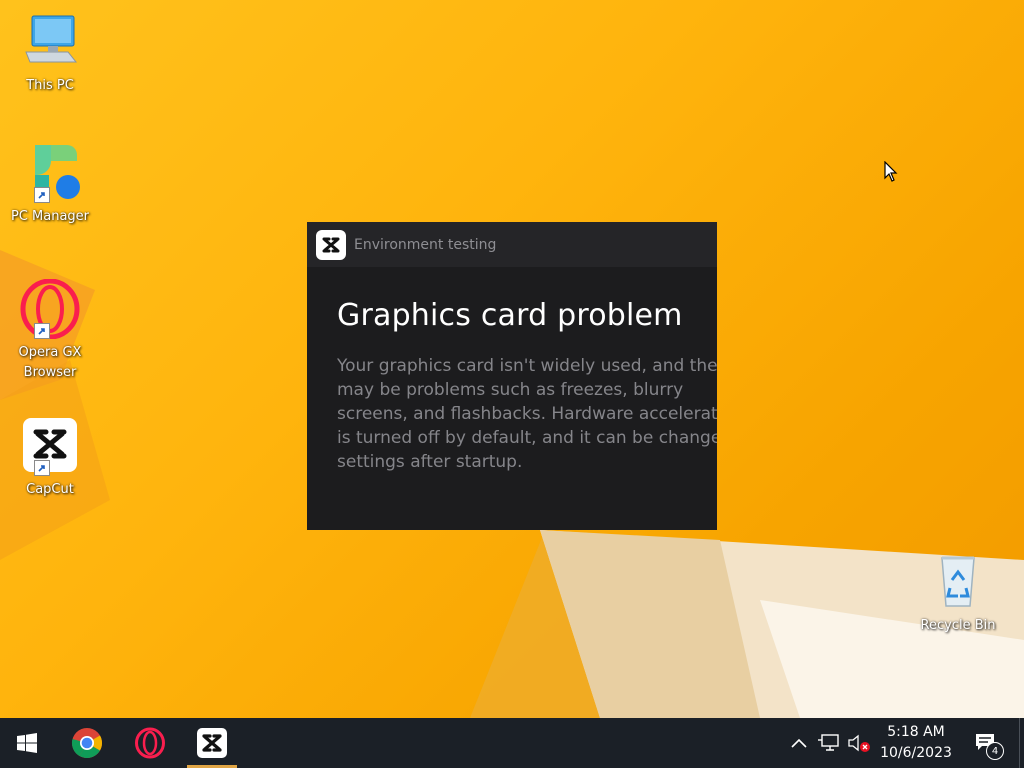 Image resolution: width=1024 pixels, height=768 pixels. What do you see at coordinates (510, 315) in the screenshot?
I see `dialog-heading: Graphics card problem` at bounding box center [510, 315].